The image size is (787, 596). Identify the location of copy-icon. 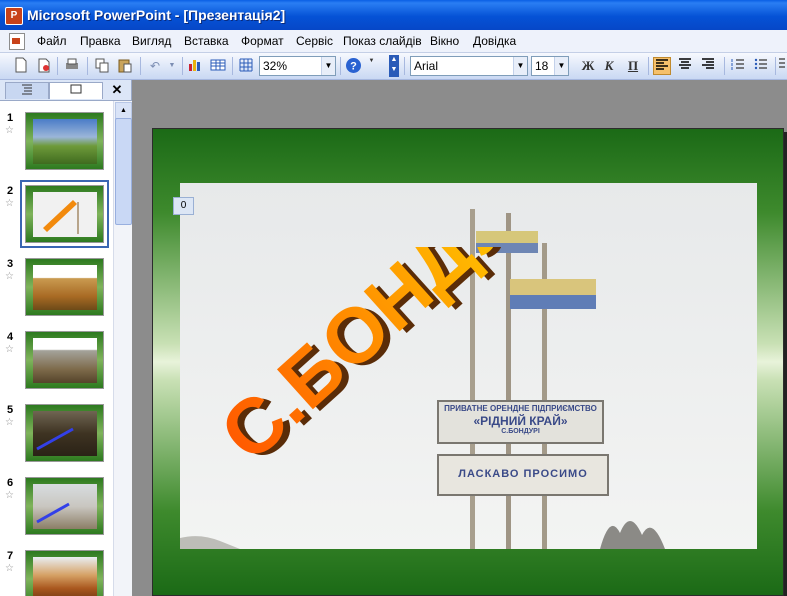
(102, 66).